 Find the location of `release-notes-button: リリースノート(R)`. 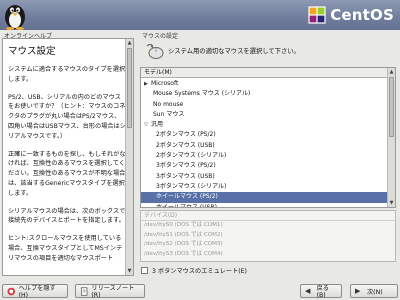

release-notes-button: リリースノート(R) is located at coordinates (110, 291).